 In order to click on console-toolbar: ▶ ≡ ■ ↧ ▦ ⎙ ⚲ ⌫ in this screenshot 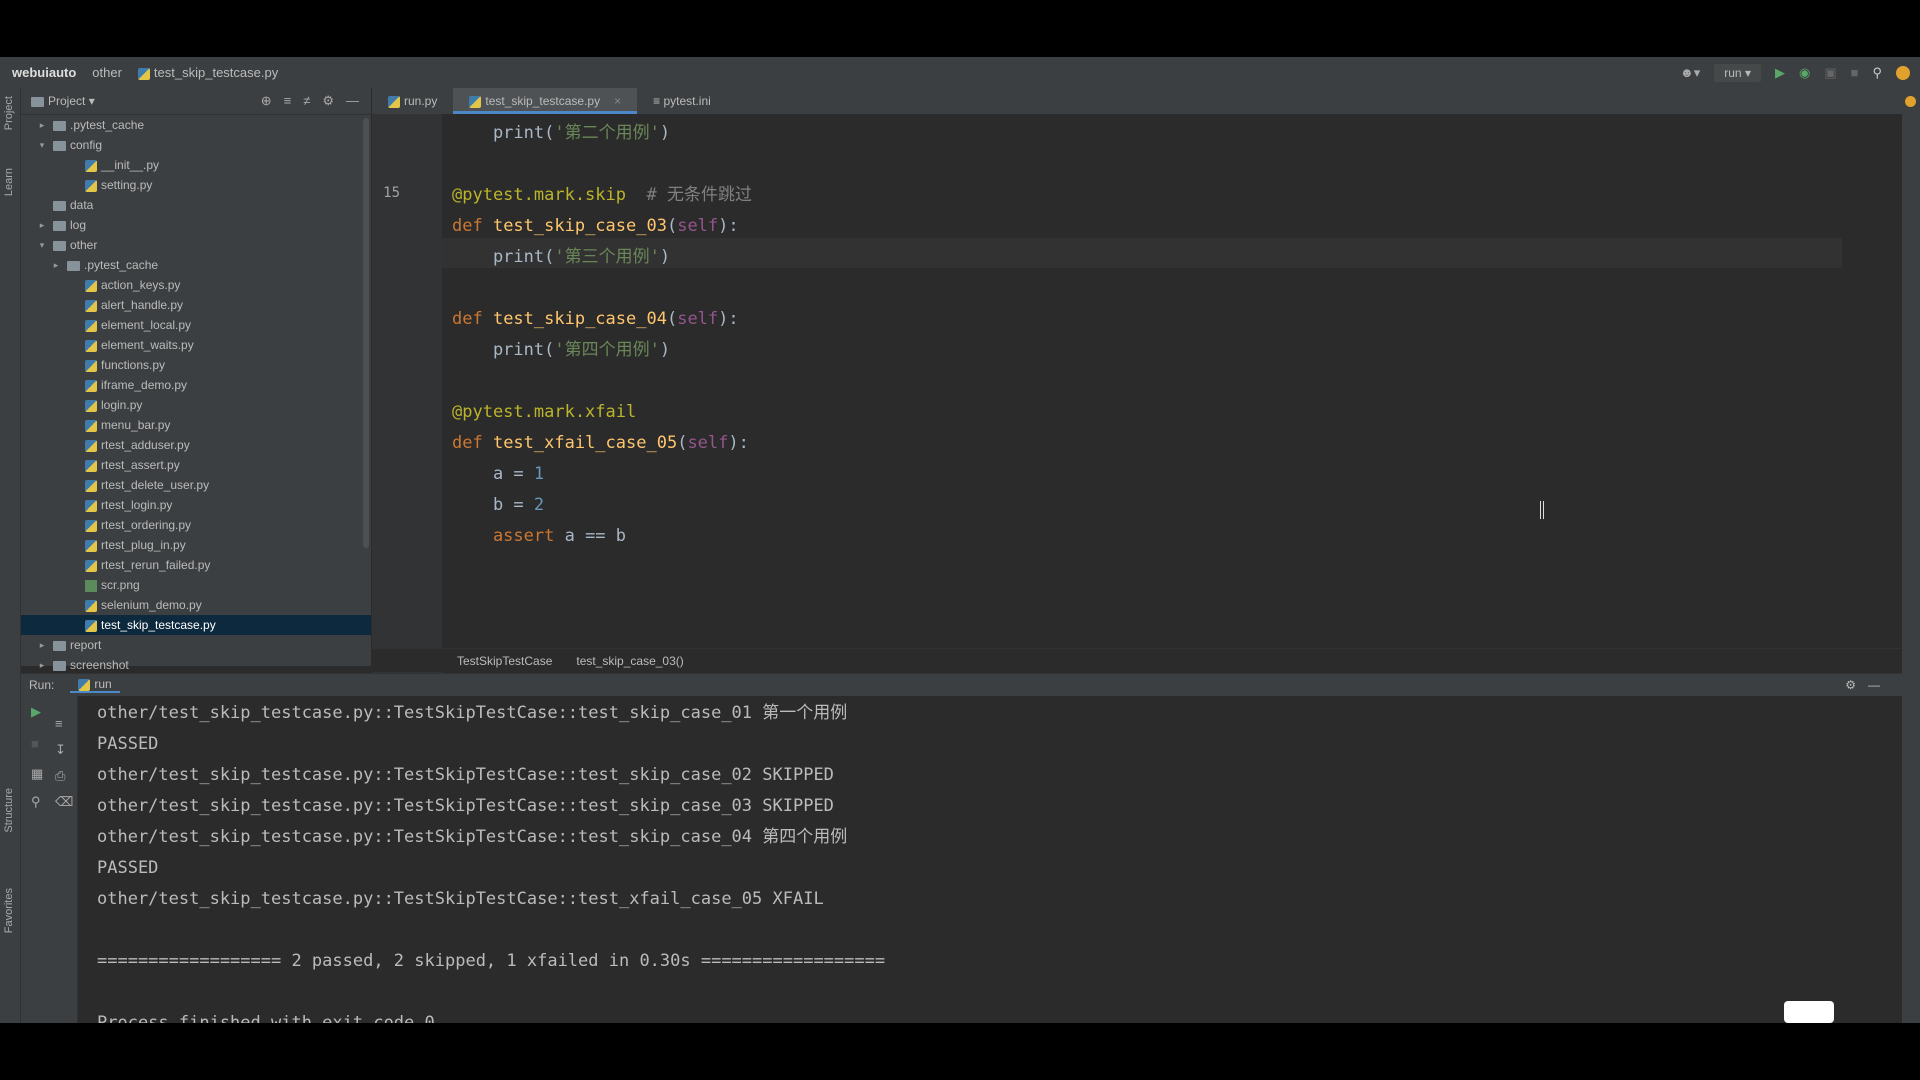, I will do `click(49, 859)`.